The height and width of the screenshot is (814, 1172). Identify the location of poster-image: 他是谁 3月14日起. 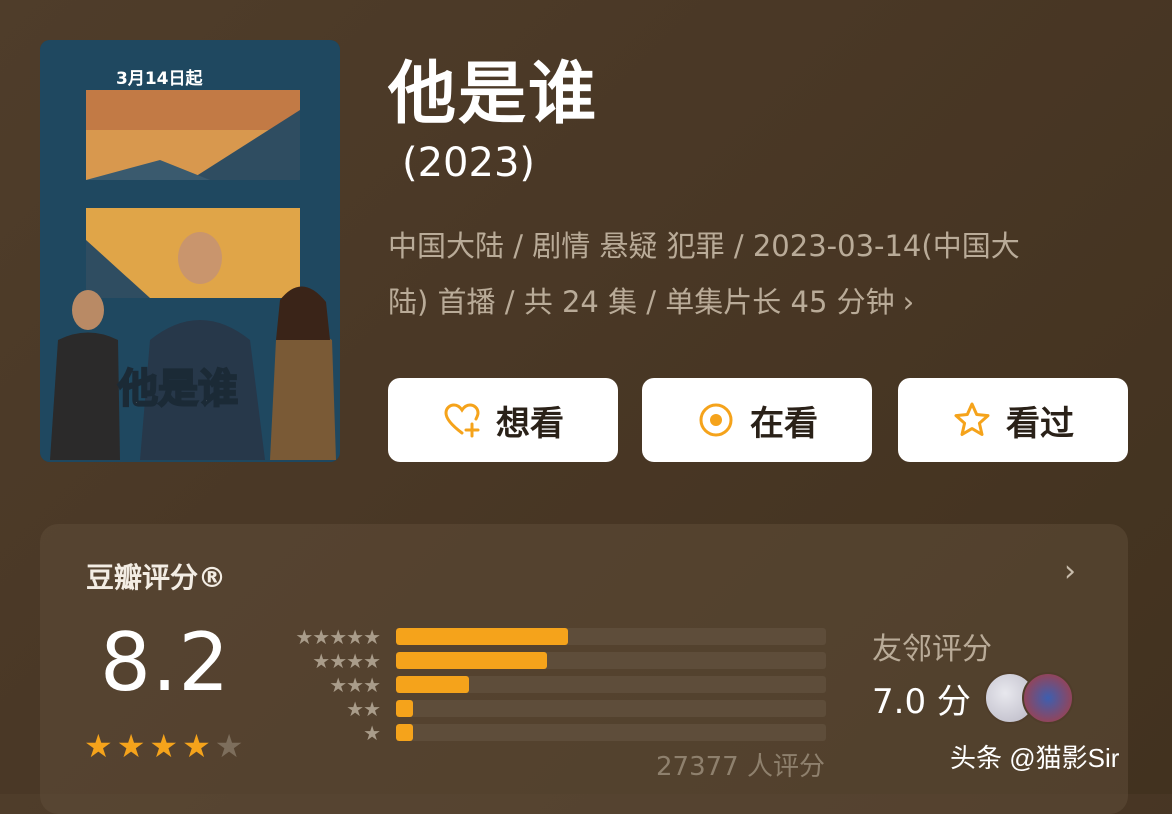
(190, 251).